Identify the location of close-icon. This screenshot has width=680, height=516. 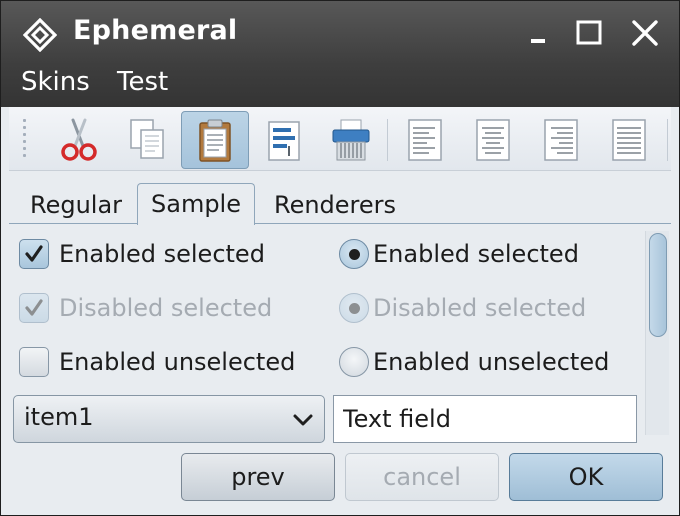
(645, 33).